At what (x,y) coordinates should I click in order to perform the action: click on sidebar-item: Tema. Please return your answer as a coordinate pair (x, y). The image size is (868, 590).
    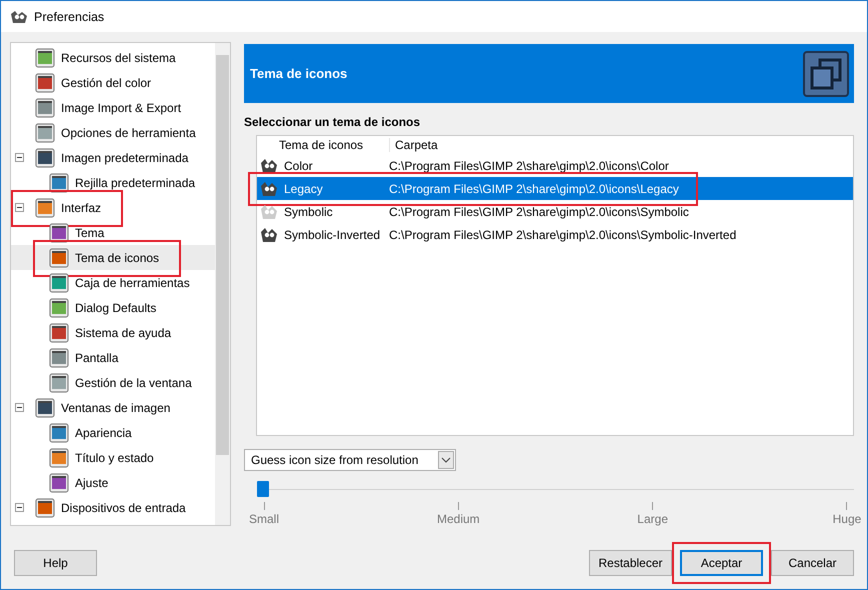
    Looking at the image, I should click on (113, 232).